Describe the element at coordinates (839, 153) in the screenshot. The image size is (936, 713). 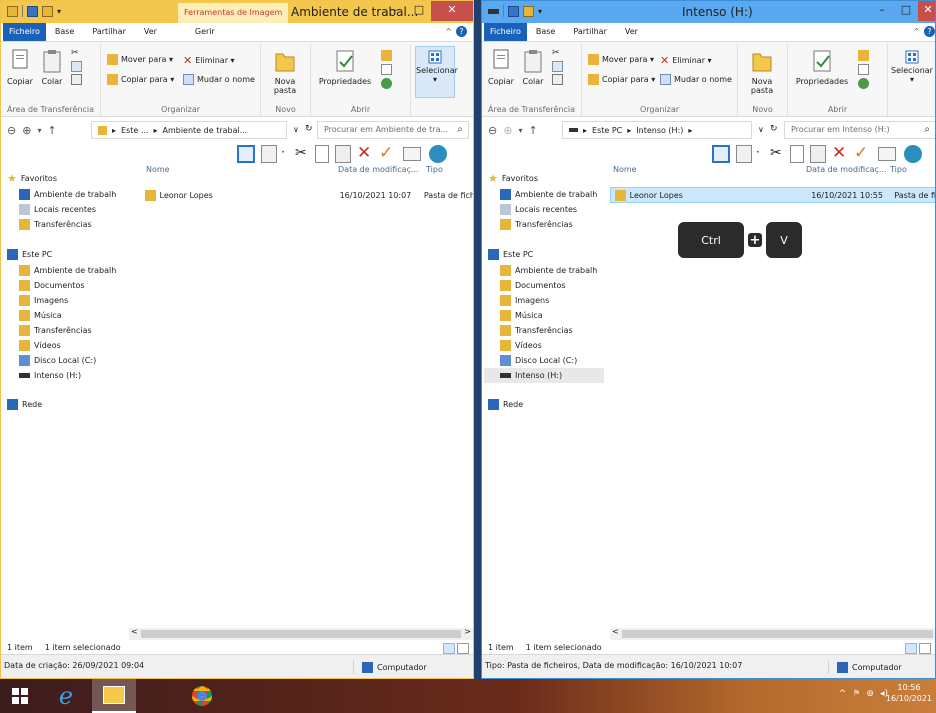
I see `delete-toolbar-icon: ✕` at that location.